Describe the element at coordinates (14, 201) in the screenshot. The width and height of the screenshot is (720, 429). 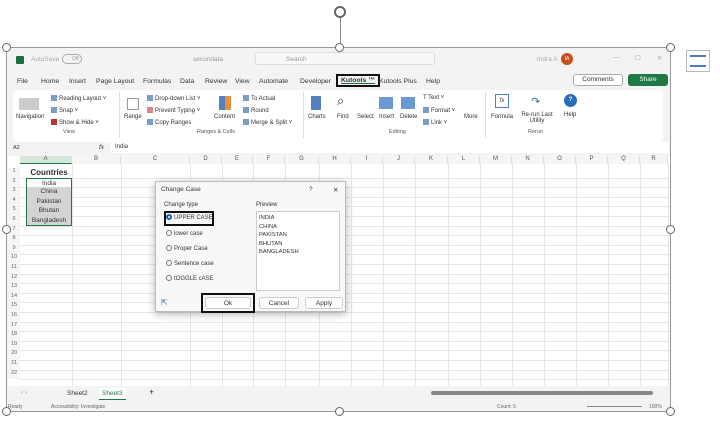
I see `row-header: 4` at that location.